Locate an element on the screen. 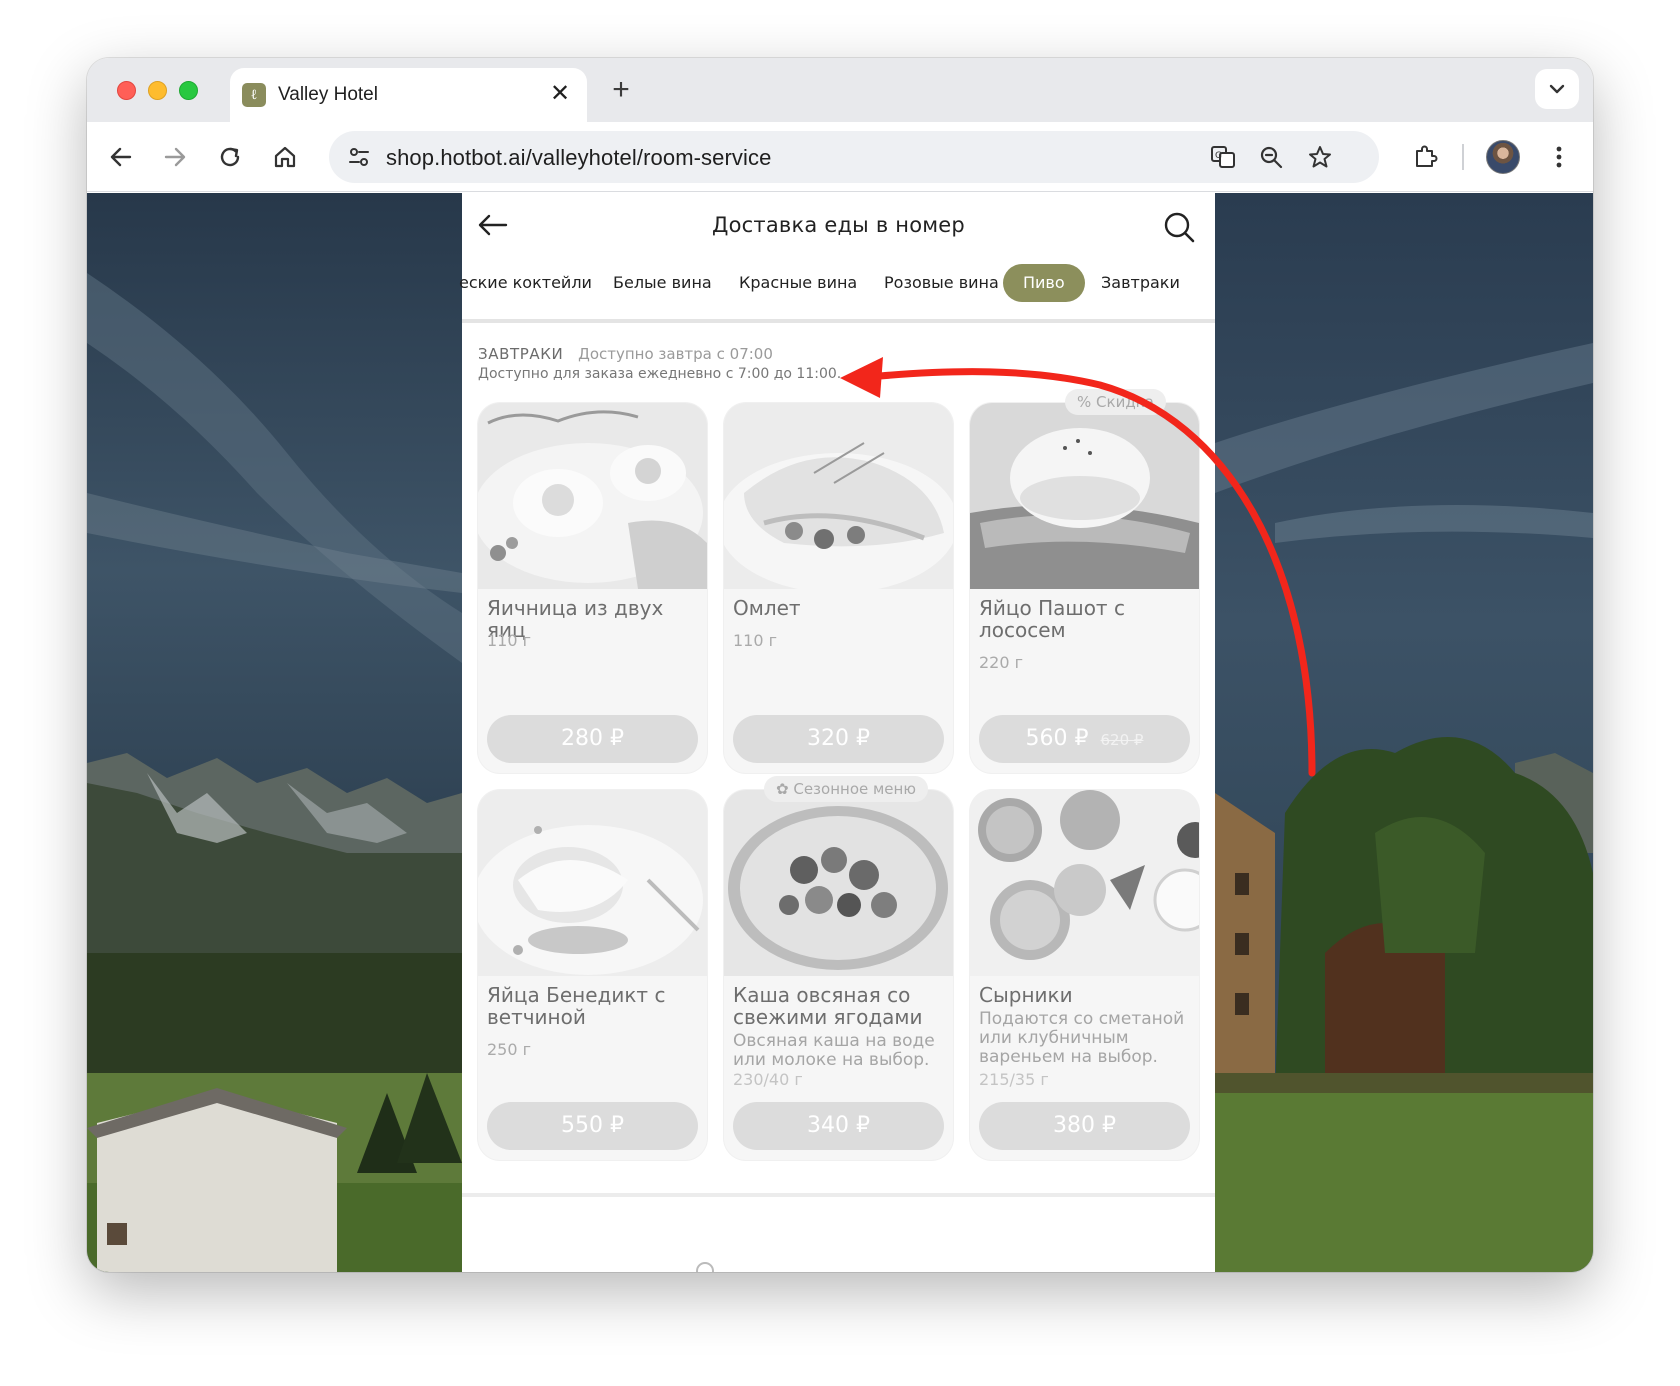 This screenshot has width=1680, height=1386. tab-white-wines: Белые вина is located at coordinates (662, 283).